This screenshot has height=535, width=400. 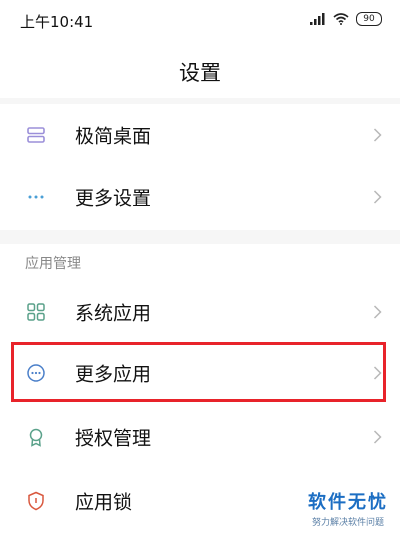 What do you see at coordinates (113, 198) in the screenshot?
I see `row-label: 更多设置` at bounding box center [113, 198].